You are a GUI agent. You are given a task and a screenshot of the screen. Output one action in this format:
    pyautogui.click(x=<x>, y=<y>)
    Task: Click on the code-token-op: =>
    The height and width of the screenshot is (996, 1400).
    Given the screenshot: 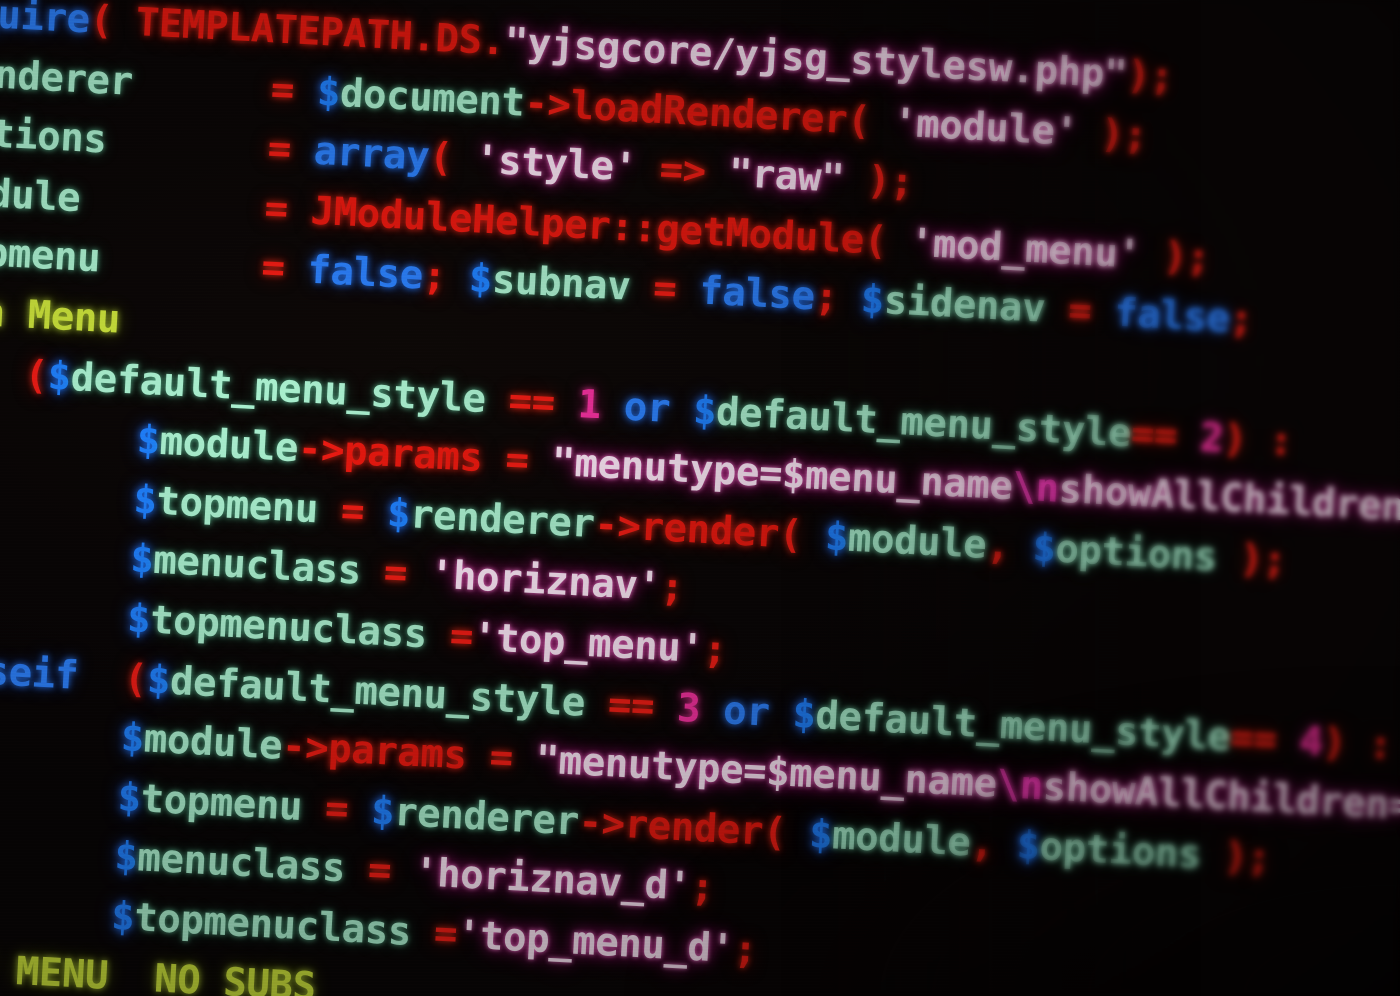 What is the action you would take?
    pyautogui.click(x=683, y=171)
    